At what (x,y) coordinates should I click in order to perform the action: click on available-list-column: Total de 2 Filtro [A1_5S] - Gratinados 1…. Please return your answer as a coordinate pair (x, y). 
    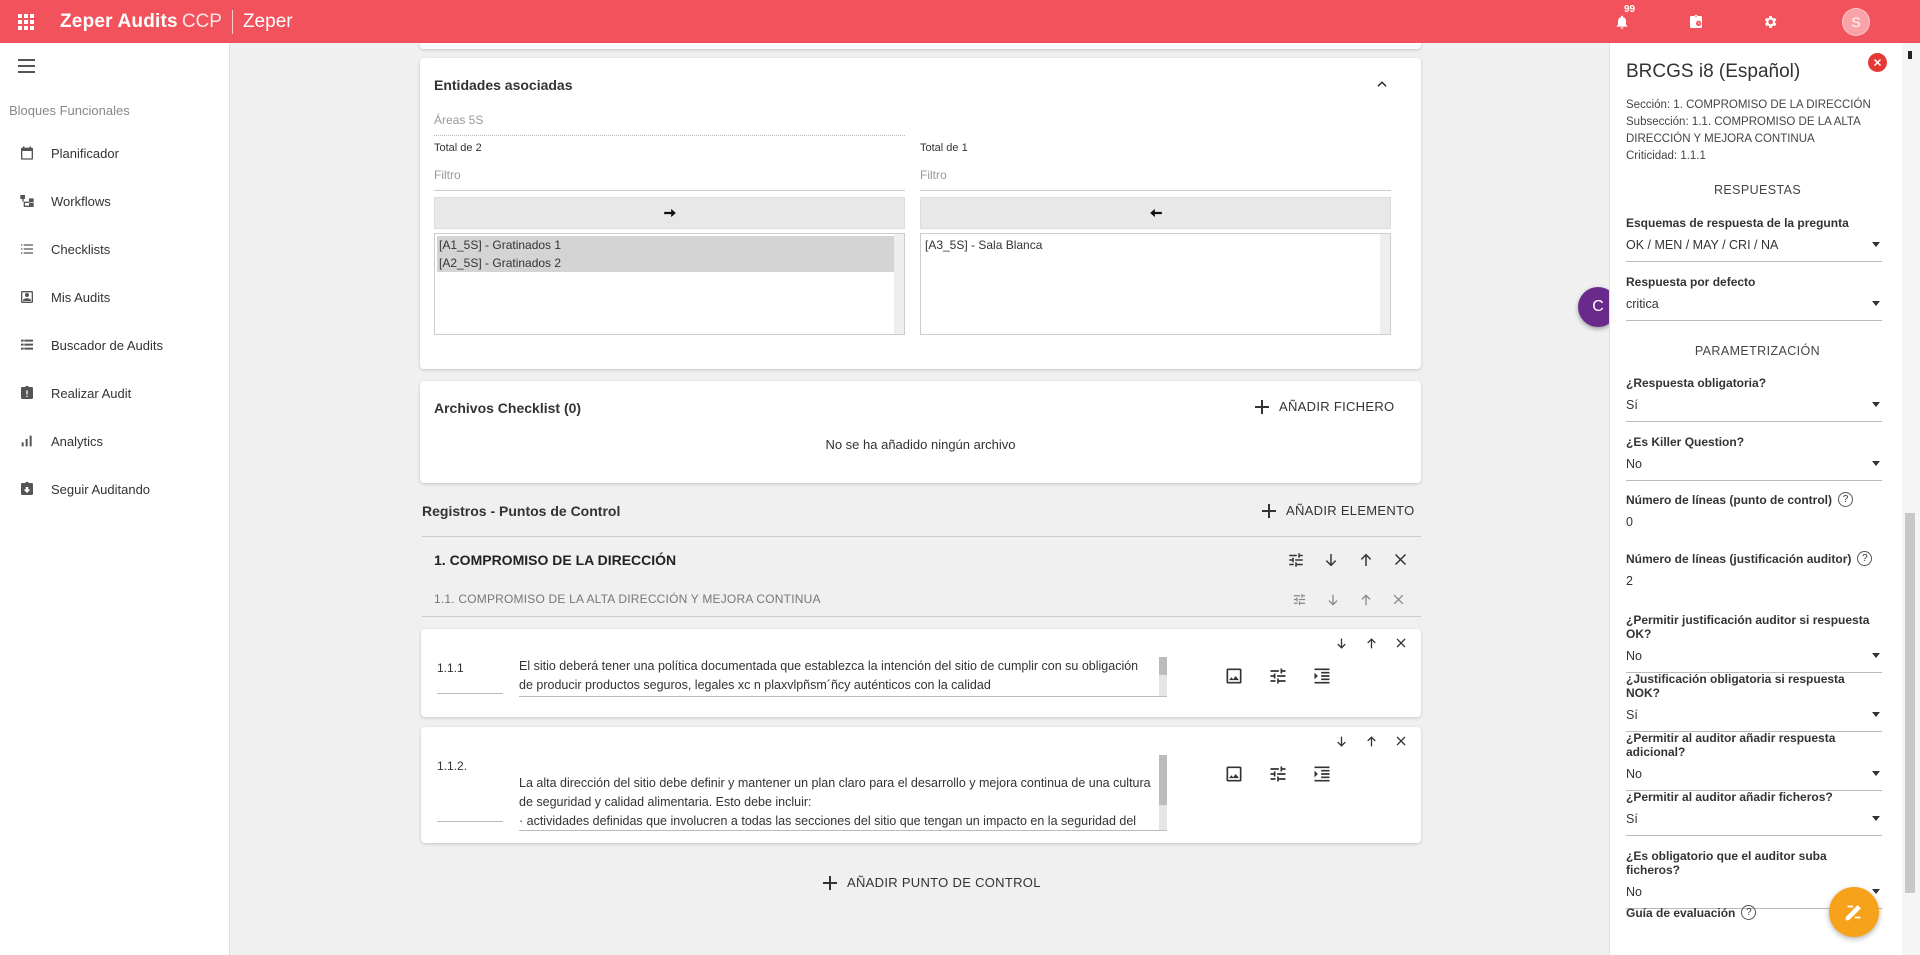
    Looking at the image, I should click on (669, 238).